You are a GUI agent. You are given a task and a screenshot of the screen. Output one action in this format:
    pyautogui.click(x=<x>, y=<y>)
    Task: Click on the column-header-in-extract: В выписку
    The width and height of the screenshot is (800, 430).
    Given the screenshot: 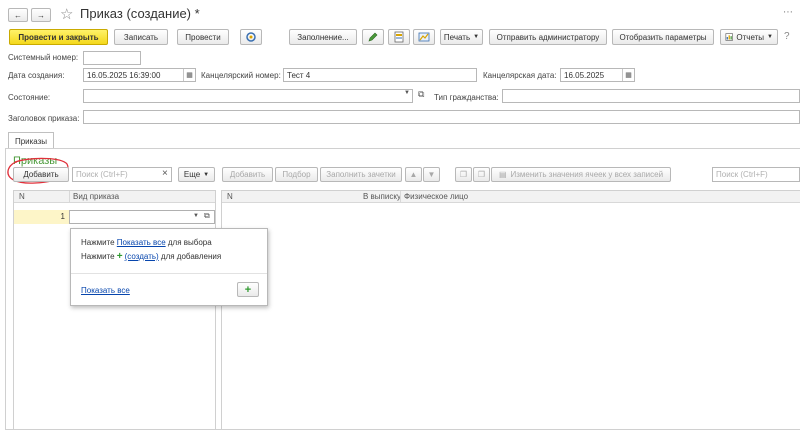 What is the action you would take?
    pyautogui.click(x=382, y=196)
    